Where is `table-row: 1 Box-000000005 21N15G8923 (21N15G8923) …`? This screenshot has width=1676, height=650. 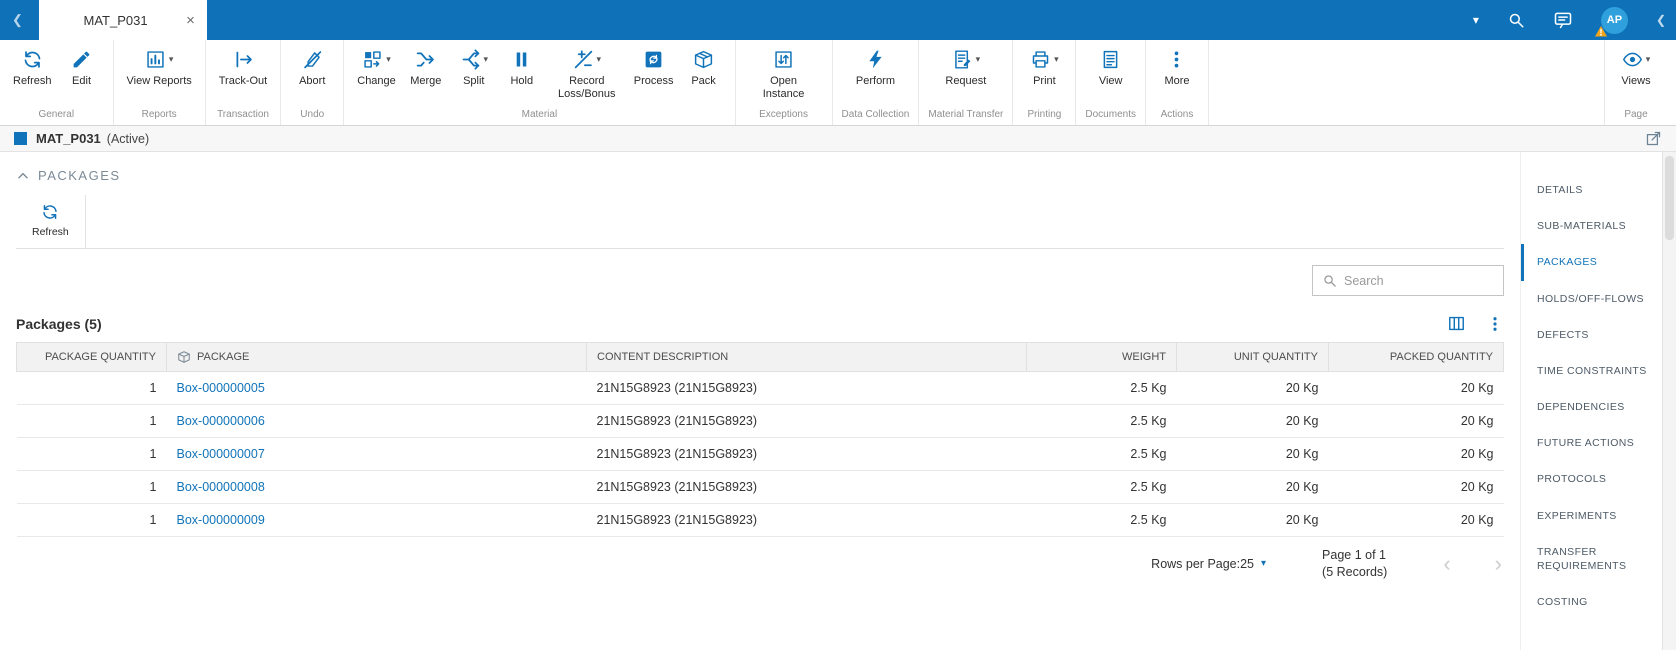
table-row: 1 Box-000000005 21N15G8923 (21N15G8923) … is located at coordinates (760, 388).